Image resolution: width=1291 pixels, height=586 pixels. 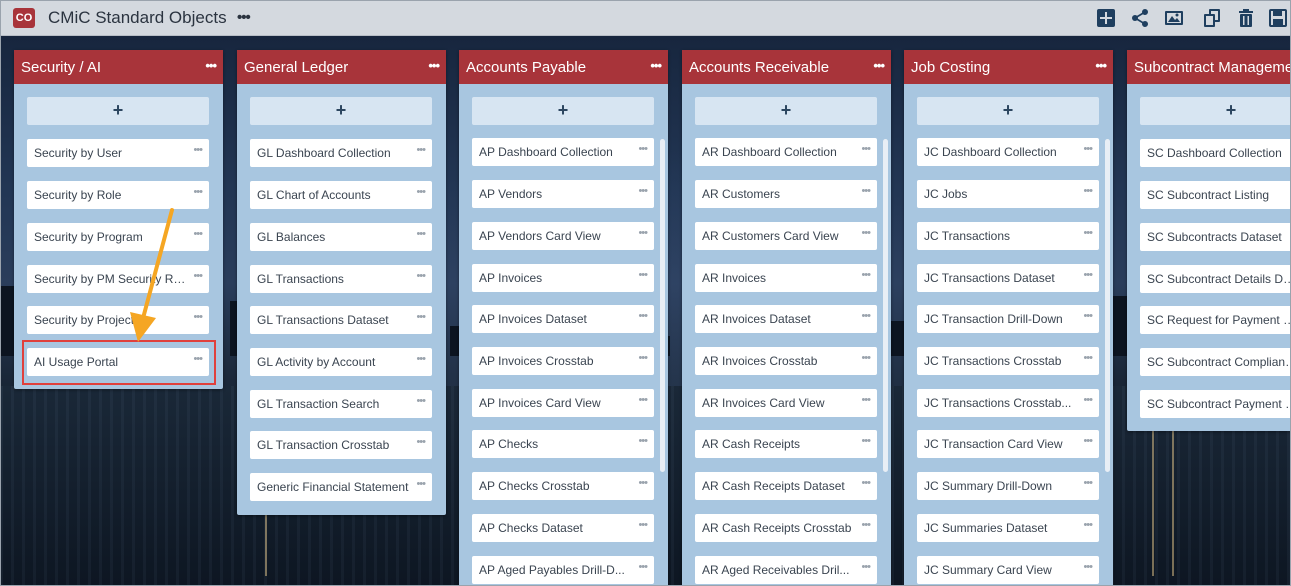 I want to click on list-item: JC Jobs •••, so click(x=1008, y=194).